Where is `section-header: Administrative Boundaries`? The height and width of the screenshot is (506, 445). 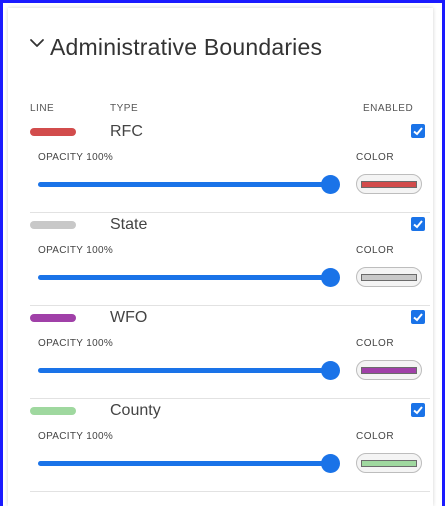
section-header: Administrative Boundaries is located at coordinates (175, 47).